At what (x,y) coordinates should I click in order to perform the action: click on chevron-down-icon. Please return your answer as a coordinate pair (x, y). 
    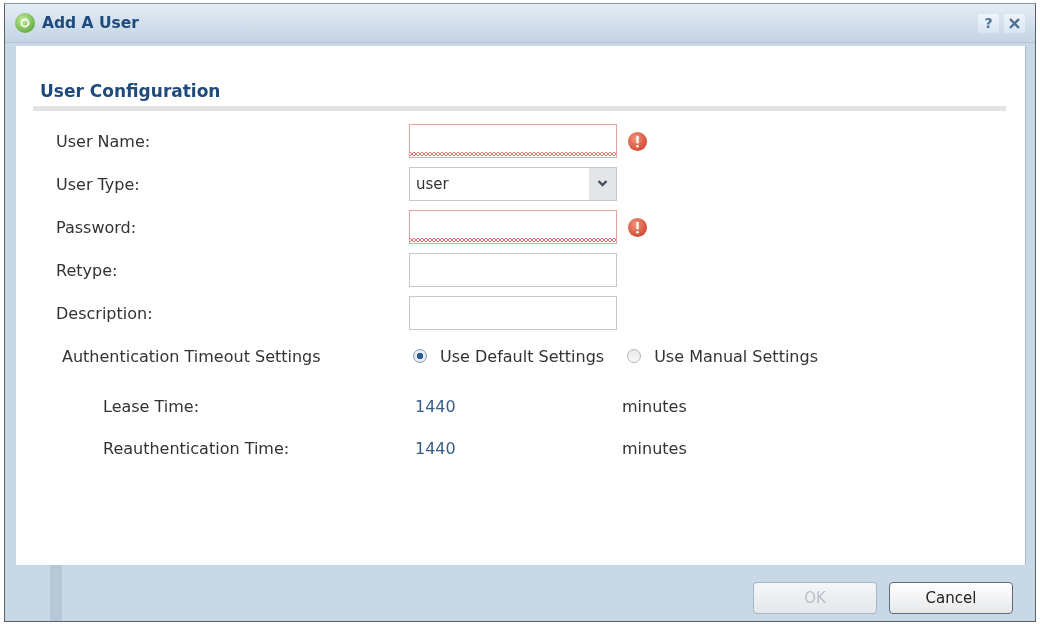
    Looking at the image, I should click on (602, 184).